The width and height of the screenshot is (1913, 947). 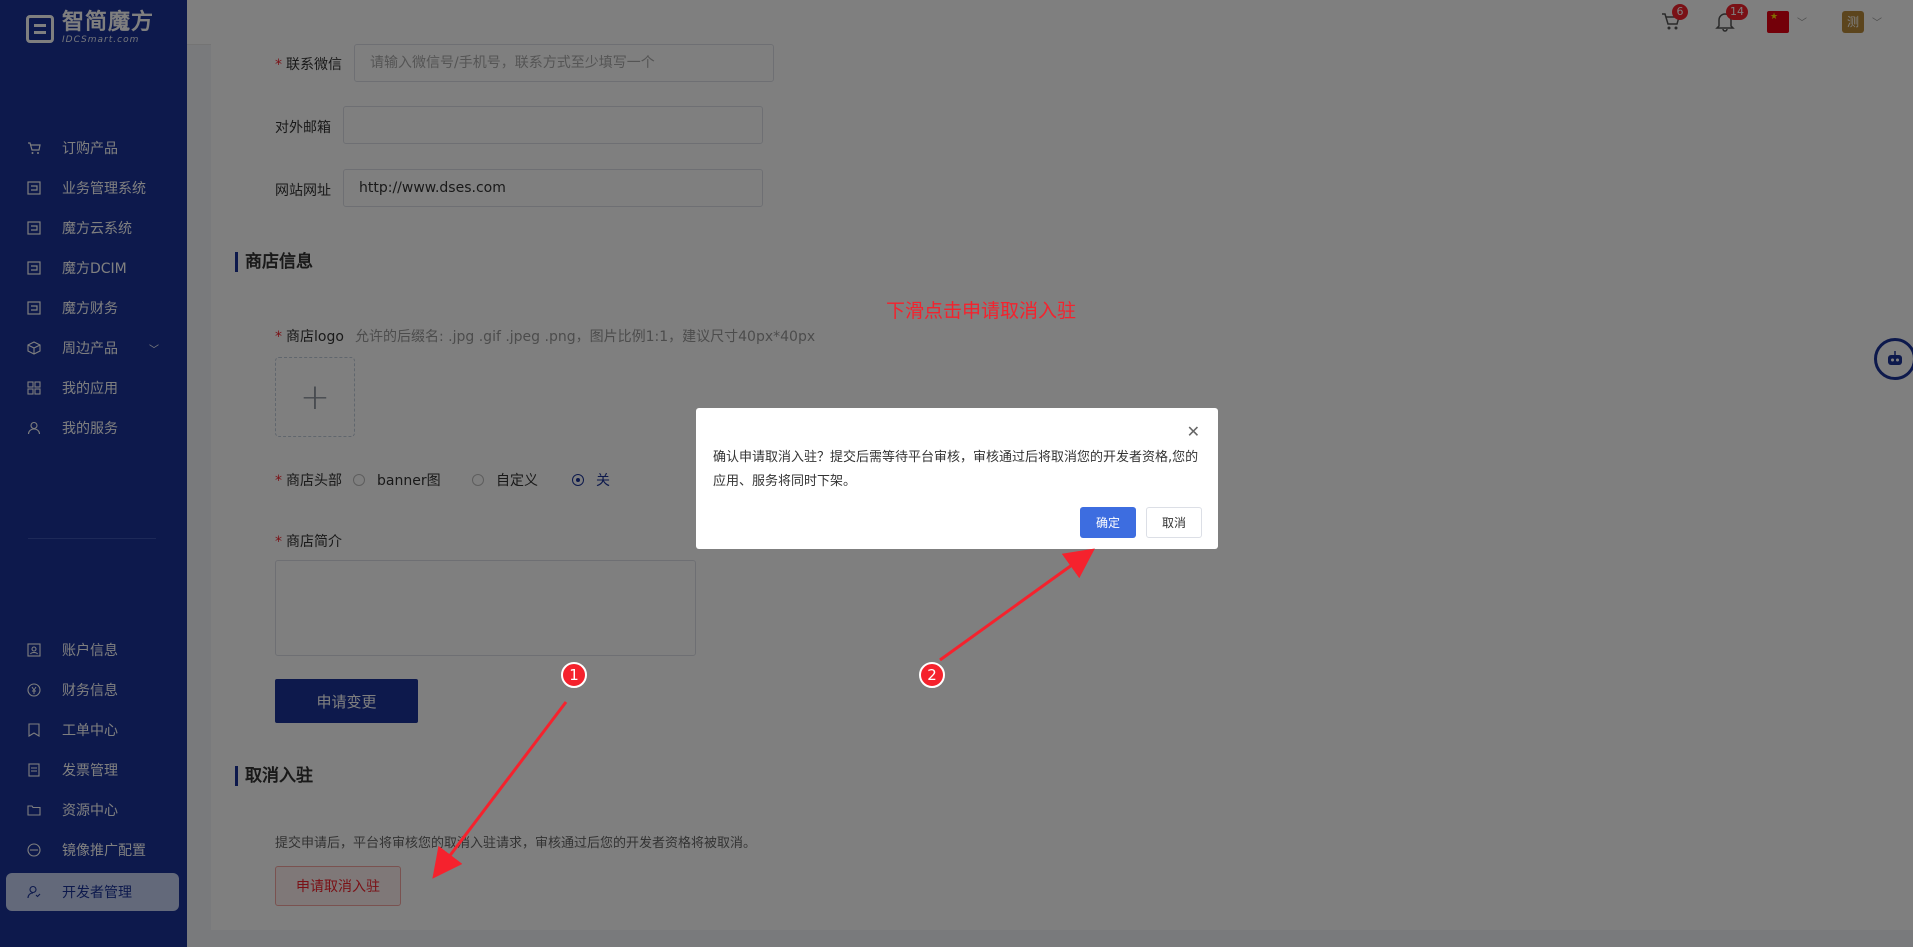 What do you see at coordinates (1174, 522) in the screenshot?
I see `cancel-button: 取消` at bounding box center [1174, 522].